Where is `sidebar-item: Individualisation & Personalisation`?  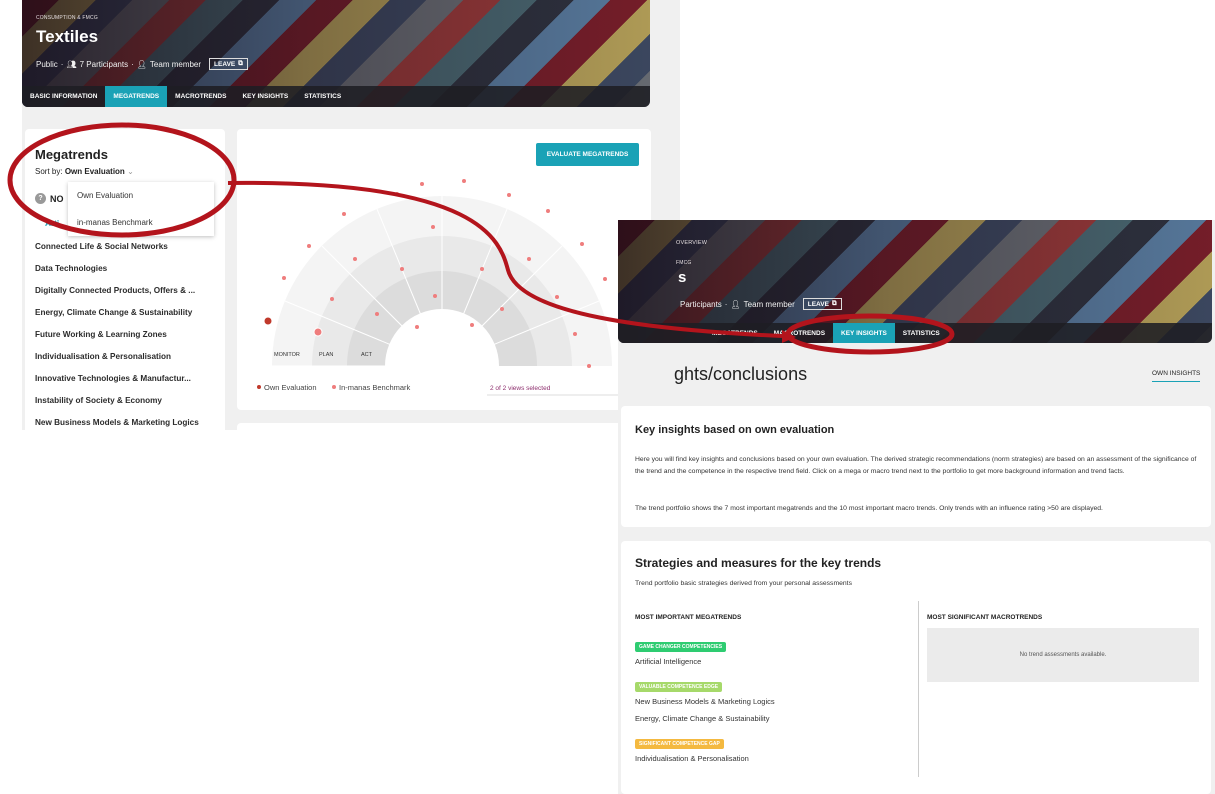
sidebar-item: Individualisation & Personalisation is located at coordinates (103, 356).